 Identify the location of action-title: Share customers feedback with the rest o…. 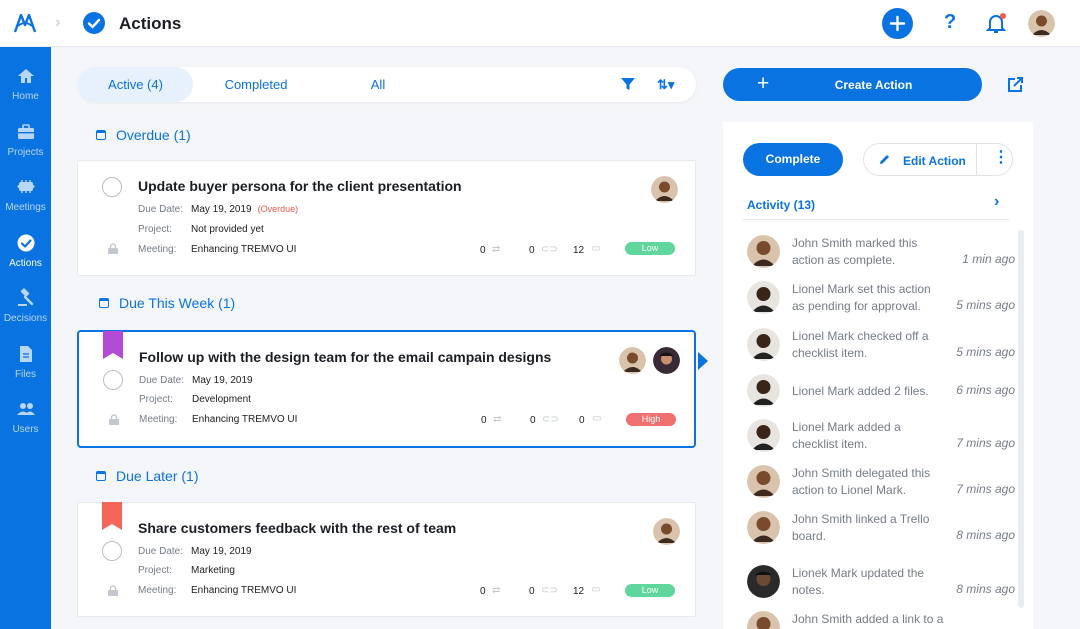
(297, 528).